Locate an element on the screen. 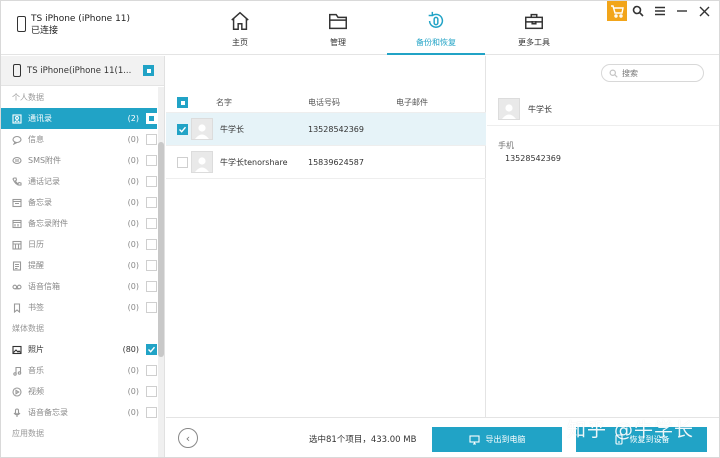 This screenshot has width=720, height=458. sidebar-item-sms-attachments: SMS附件 (0) is located at coordinates (79, 160).